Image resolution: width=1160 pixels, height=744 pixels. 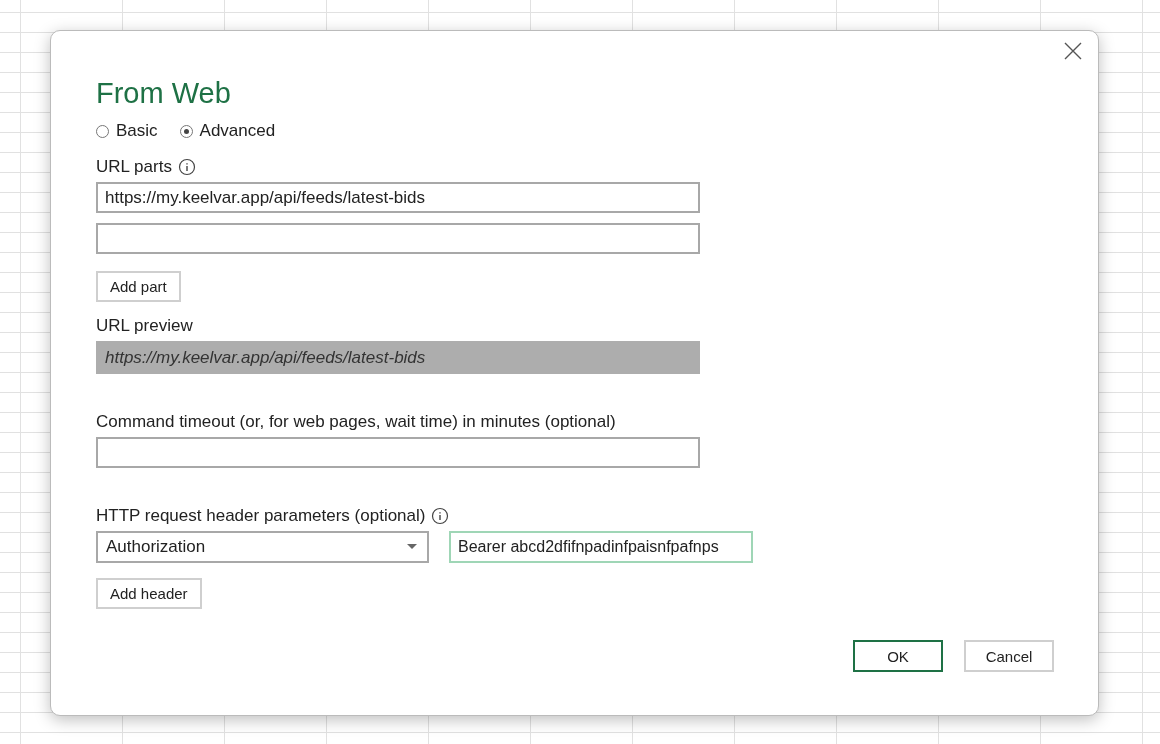 What do you see at coordinates (898, 656) in the screenshot?
I see `dialog-button: OK` at bounding box center [898, 656].